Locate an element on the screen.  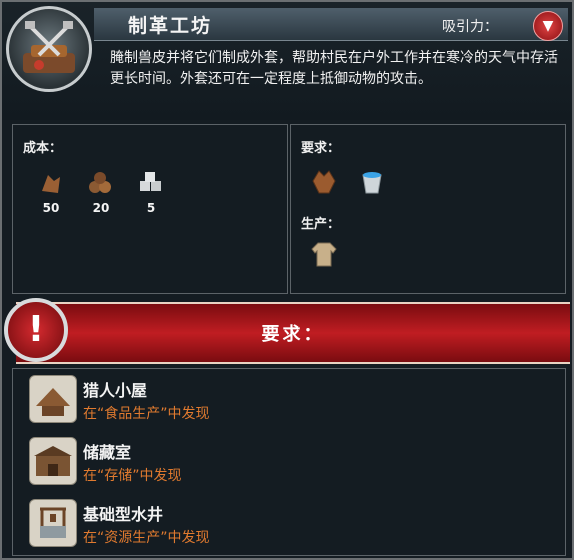
water-bucket-icon is located at coordinates (372, 183).